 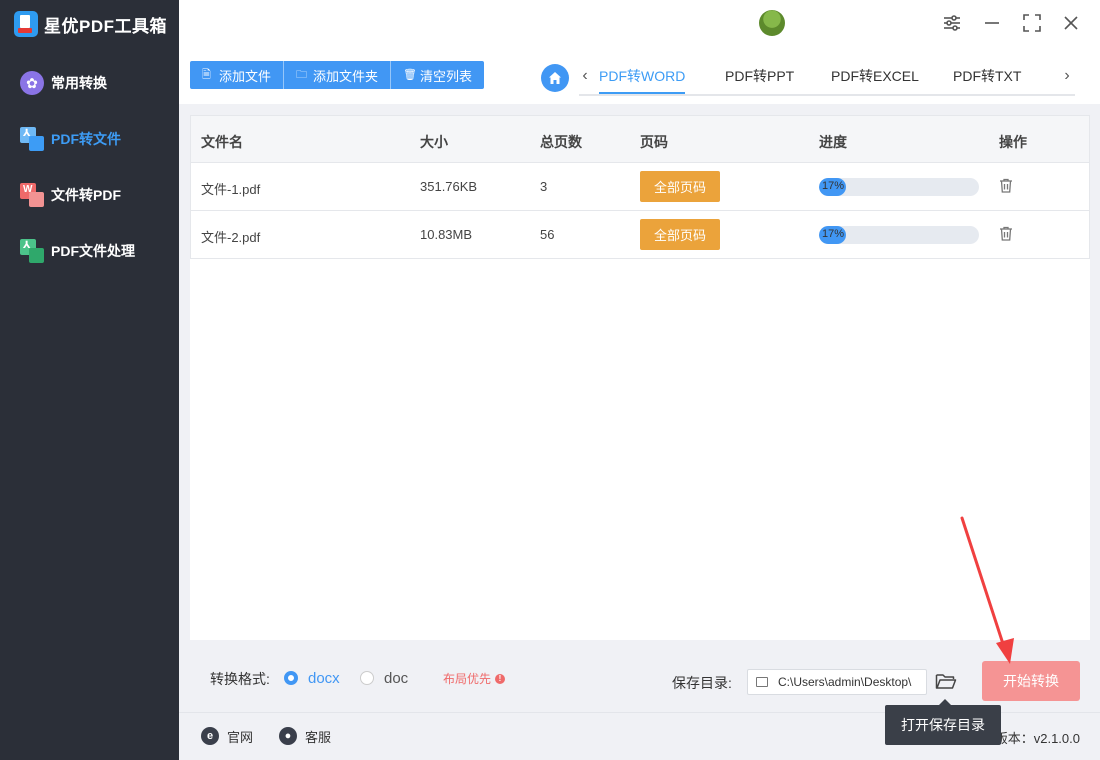 I want to click on chat-bubble-icon: ●, so click(x=288, y=736).